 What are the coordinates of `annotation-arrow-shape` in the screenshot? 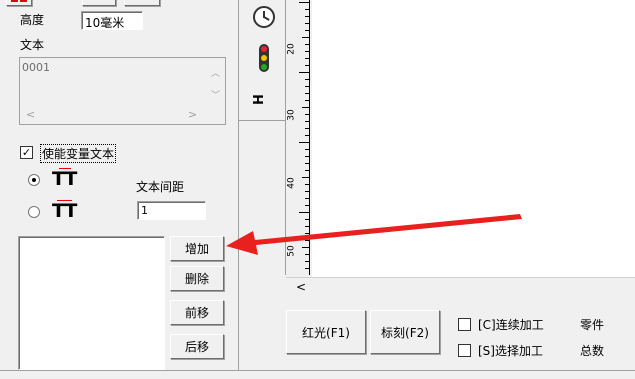 It's located at (374, 234).